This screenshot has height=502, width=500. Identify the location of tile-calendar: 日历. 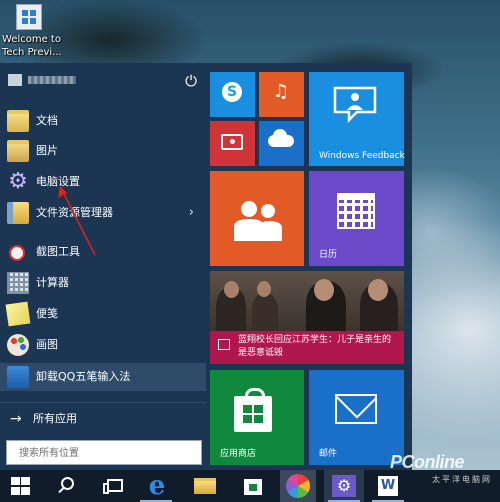
(356, 218).